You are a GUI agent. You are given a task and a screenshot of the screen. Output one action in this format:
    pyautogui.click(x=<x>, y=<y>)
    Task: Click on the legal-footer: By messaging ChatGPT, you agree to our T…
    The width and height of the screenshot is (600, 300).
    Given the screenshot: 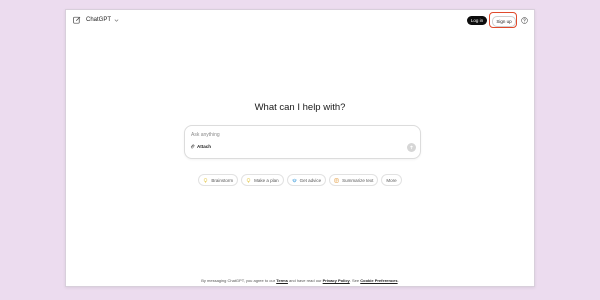 What is the action you would take?
    pyautogui.click(x=300, y=280)
    